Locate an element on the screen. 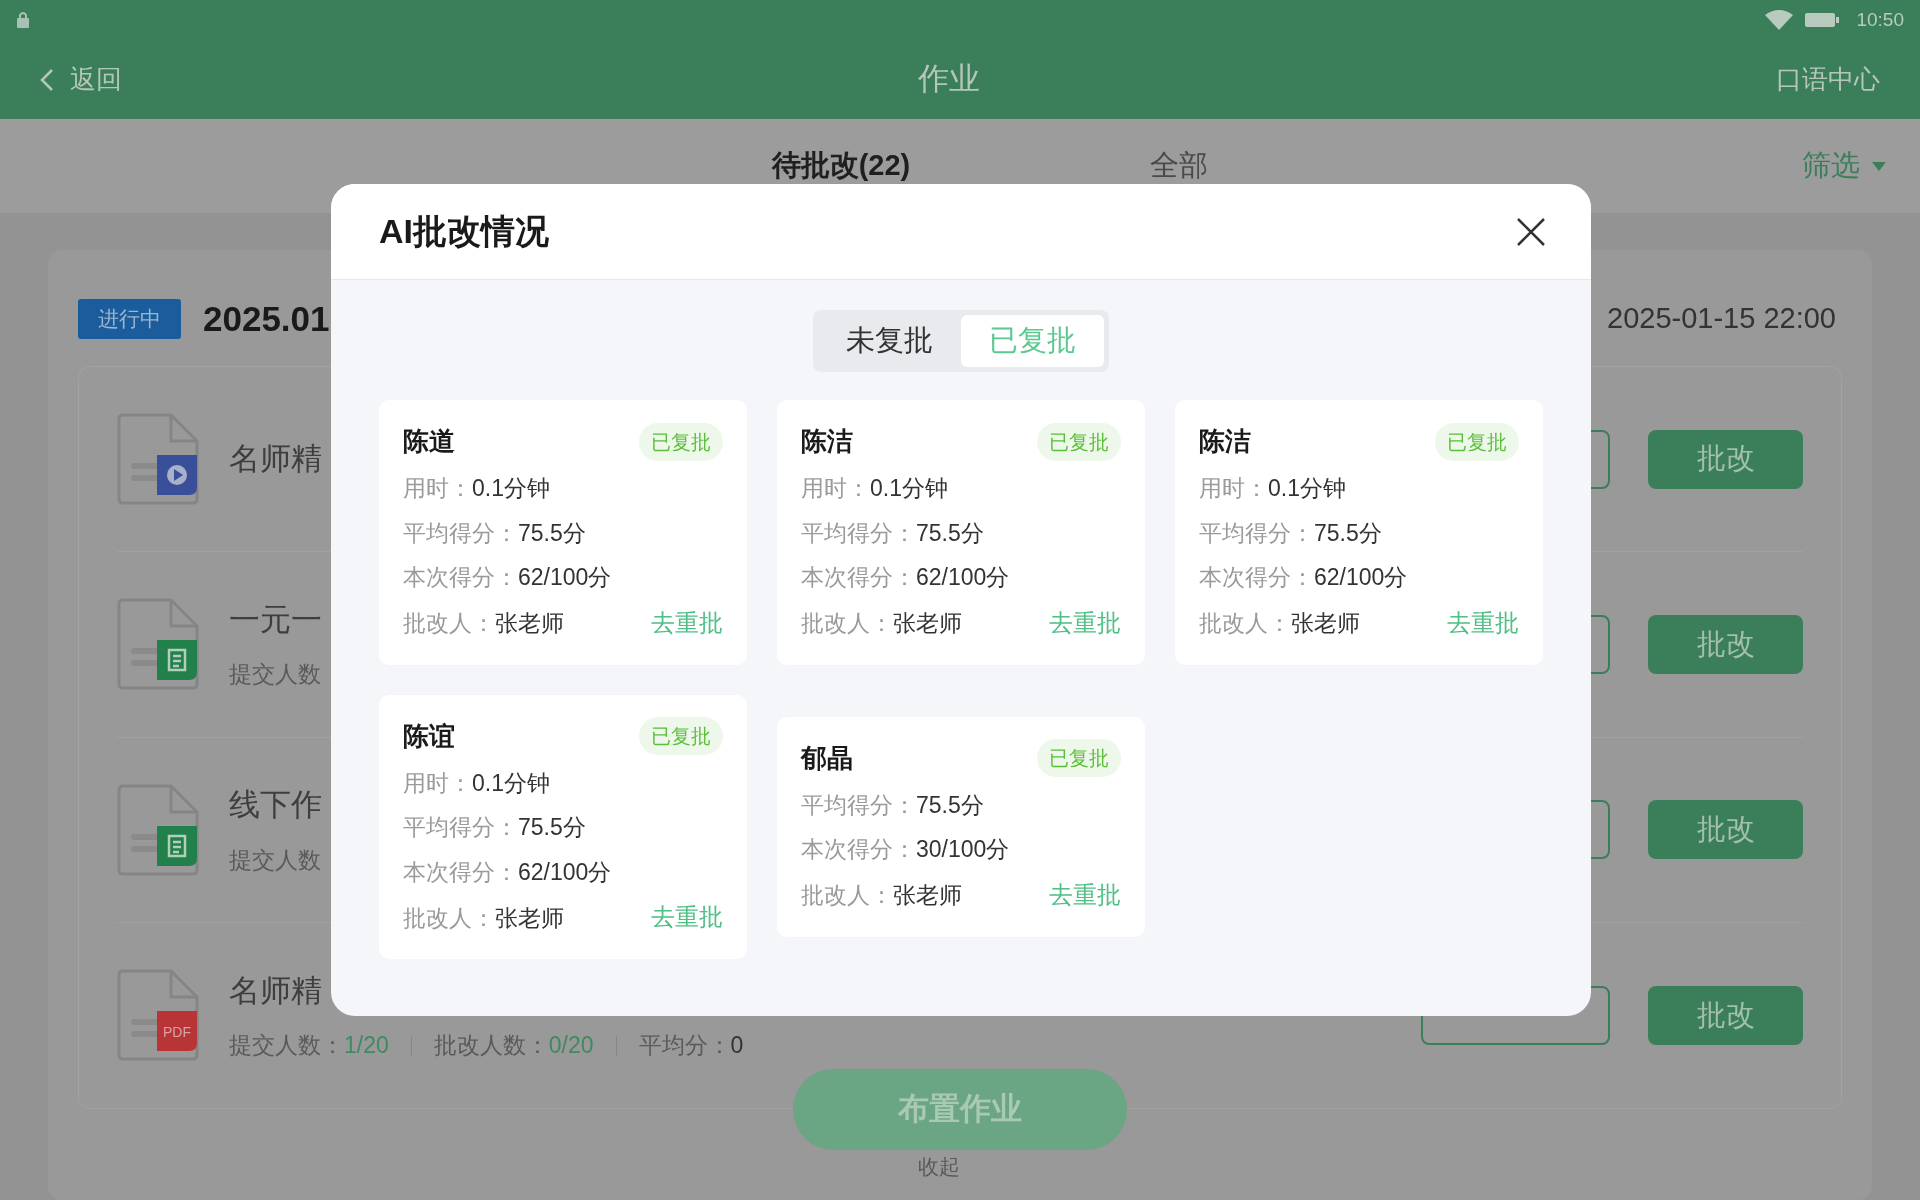 This screenshot has height=1200, width=1920. tab: 待批改(22) is located at coordinates (841, 166).